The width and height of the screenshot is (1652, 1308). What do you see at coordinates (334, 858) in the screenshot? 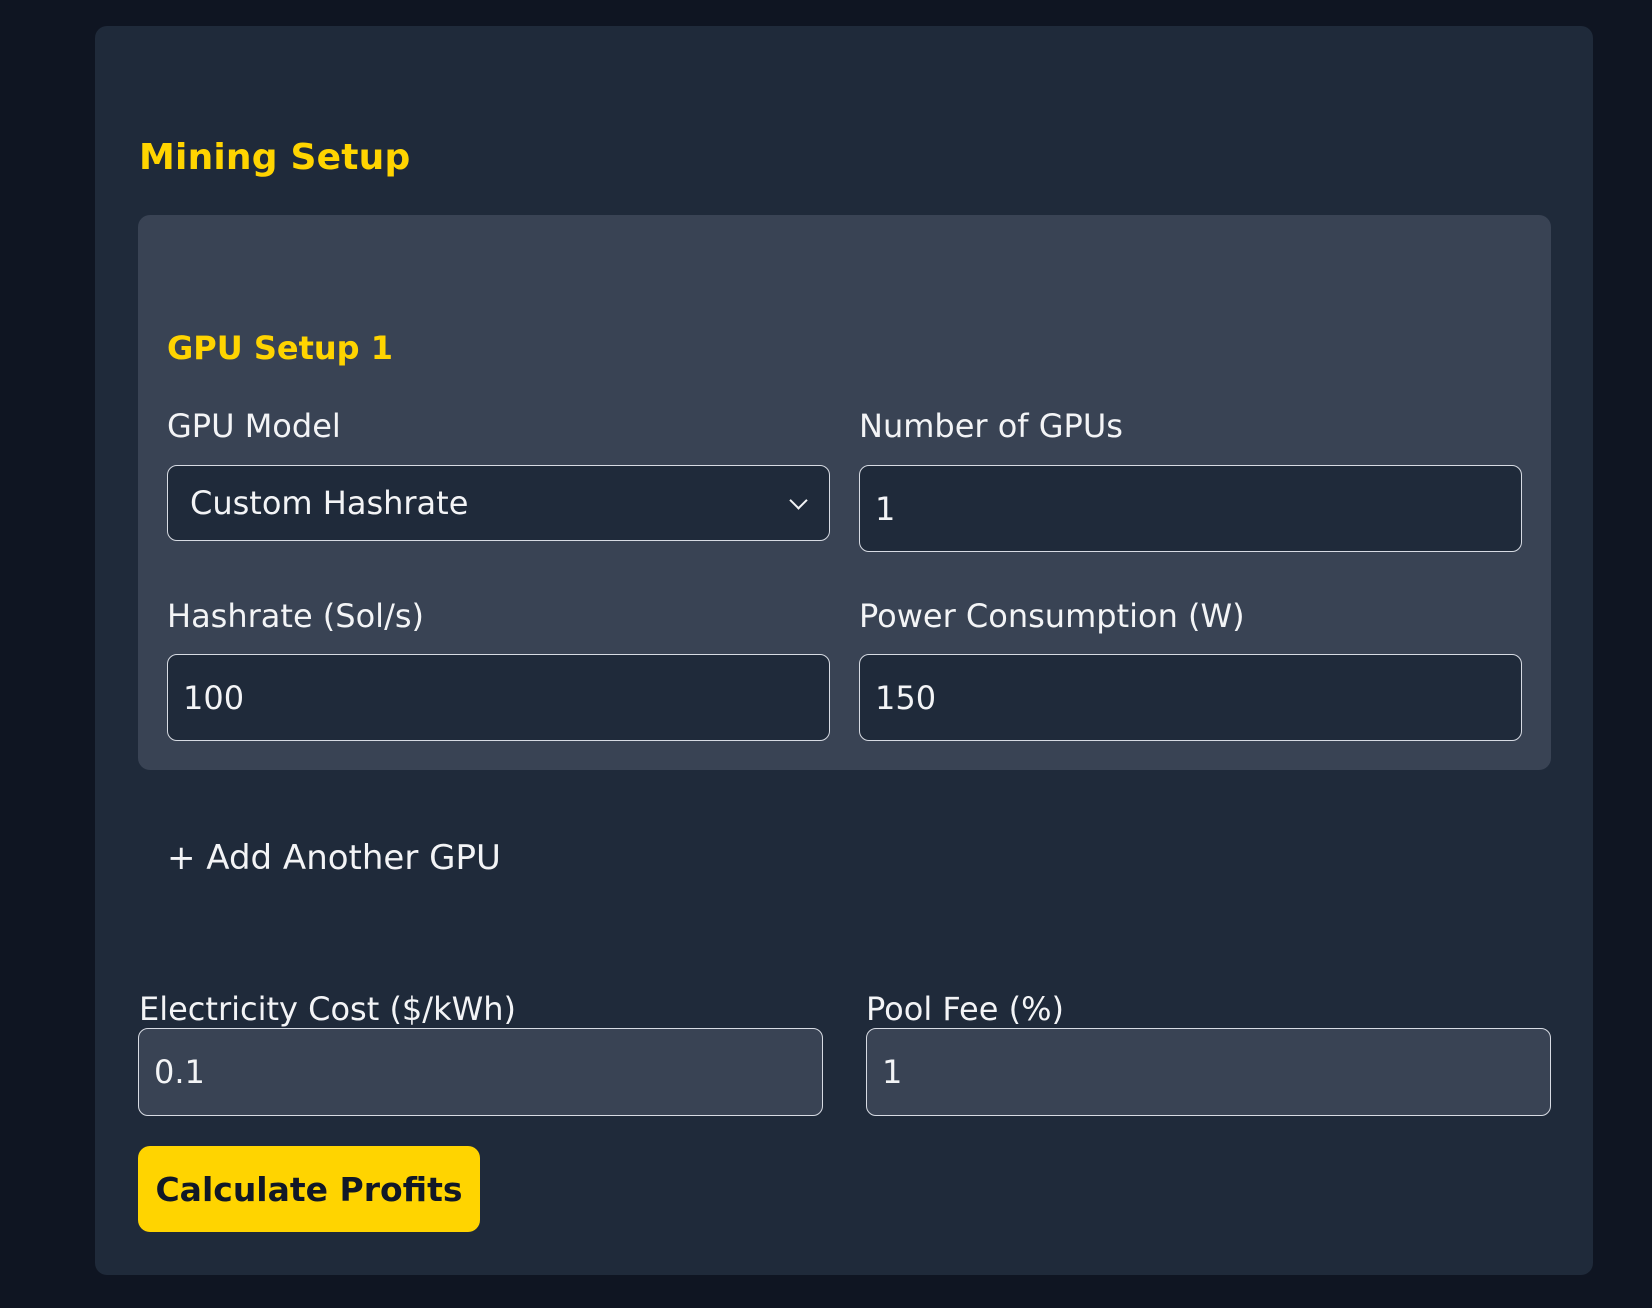
I see `add-gpu-button: + Add Another GPU` at bounding box center [334, 858].